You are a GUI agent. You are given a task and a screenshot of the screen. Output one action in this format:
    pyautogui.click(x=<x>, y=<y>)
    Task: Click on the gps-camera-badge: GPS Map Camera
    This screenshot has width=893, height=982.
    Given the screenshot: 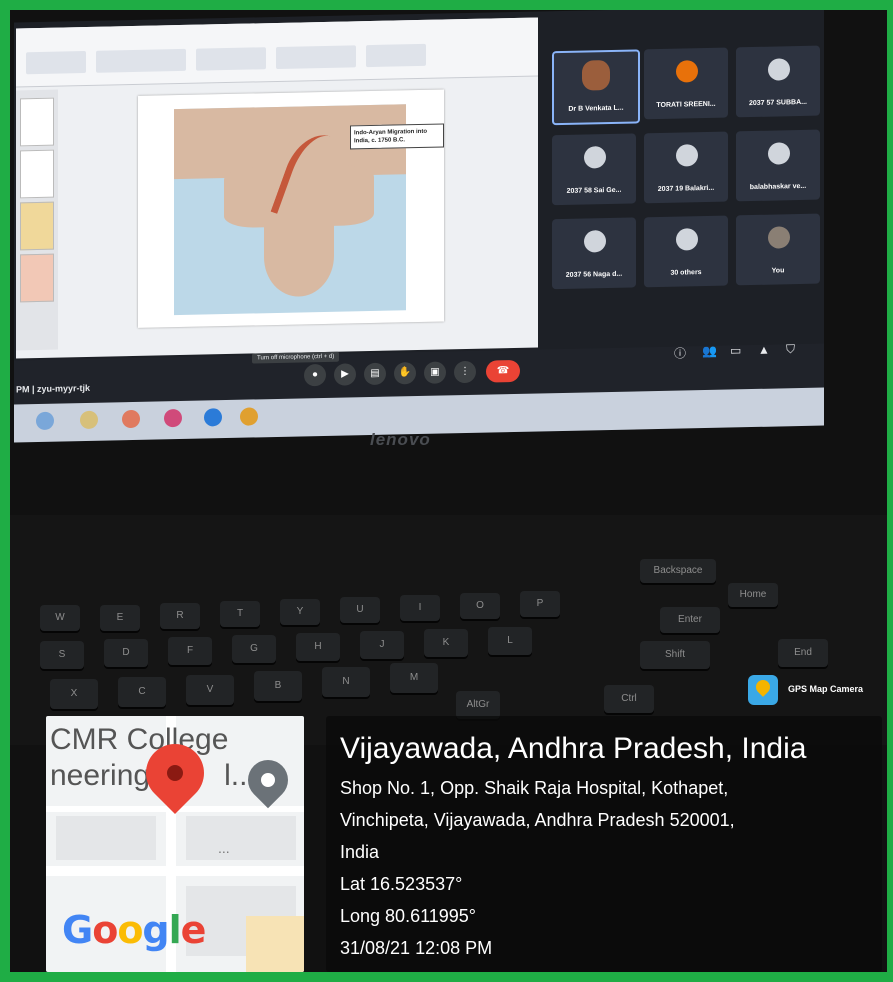 What is the action you would take?
    pyautogui.click(x=813, y=689)
    